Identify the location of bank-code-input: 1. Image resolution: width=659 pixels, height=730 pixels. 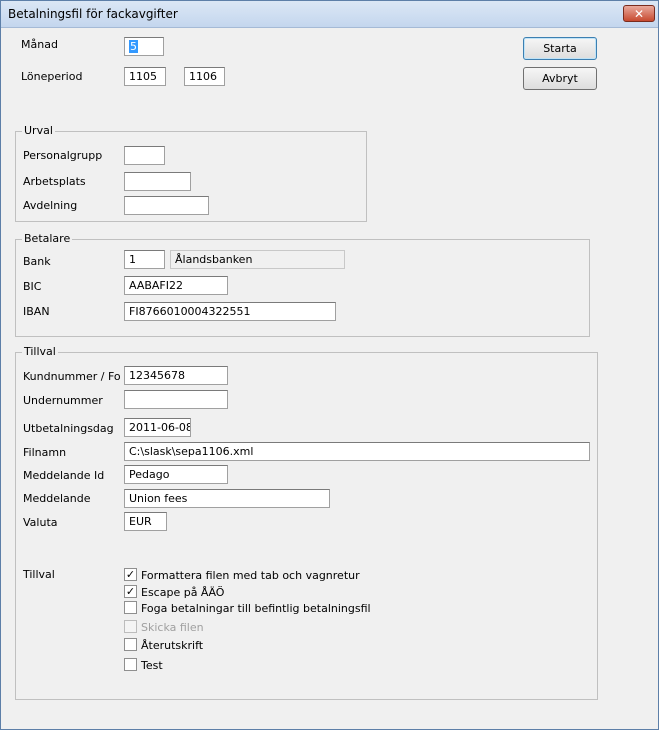
(144, 259).